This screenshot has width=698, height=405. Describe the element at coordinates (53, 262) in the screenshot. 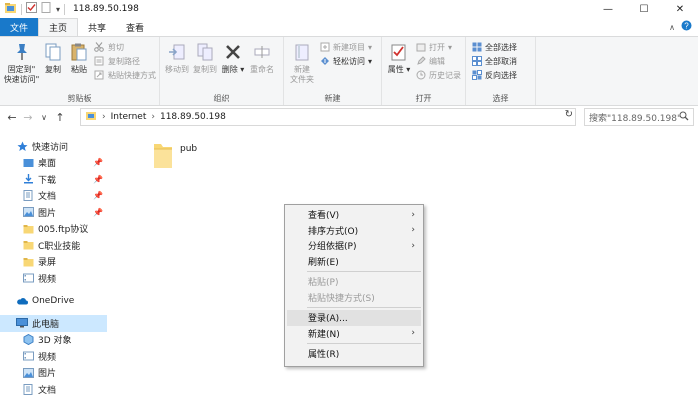

I see `nav-item-folder: 录屏` at that location.